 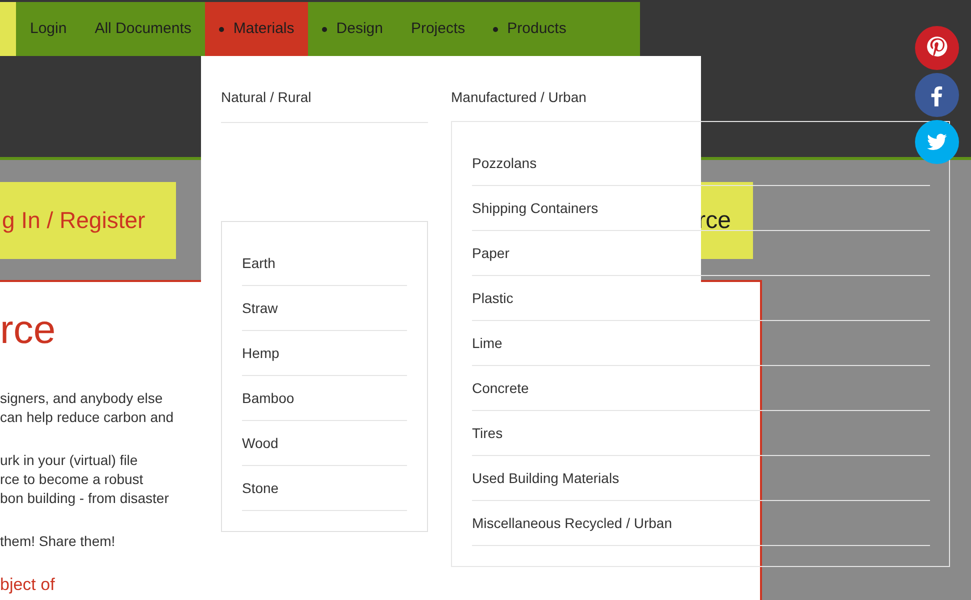 What do you see at coordinates (438, 29) in the screenshot?
I see `nav-item: Projects` at bounding box center [438, 29].